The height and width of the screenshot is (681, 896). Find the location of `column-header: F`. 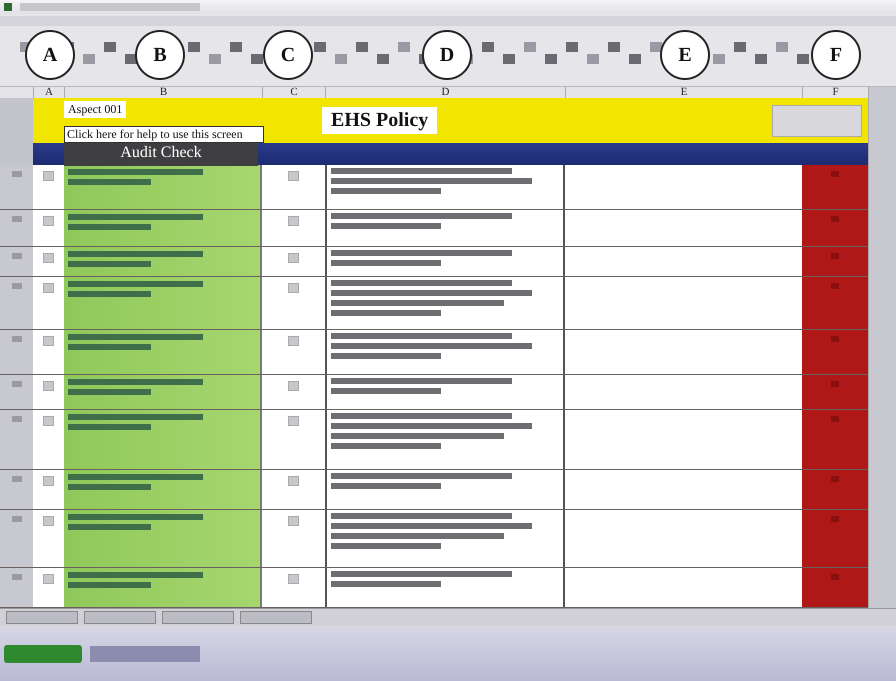

column-header: F is located at coordinates (835, 92).